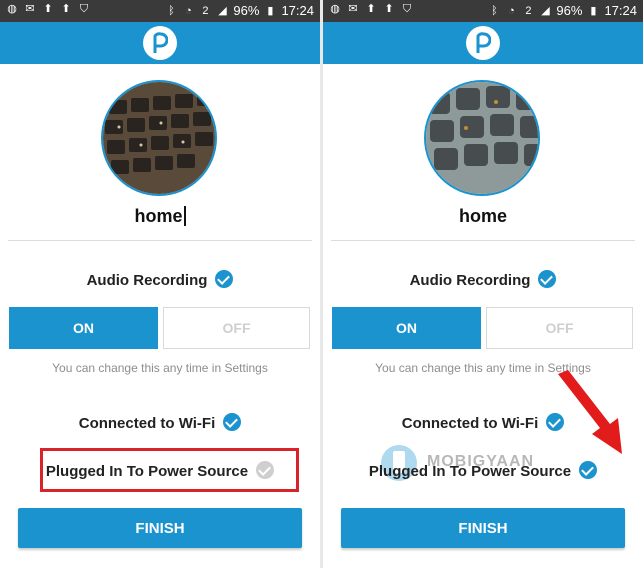 This screenshot has height=568, width=643. I want to click on red-arrow-icon, so click(590, 412).